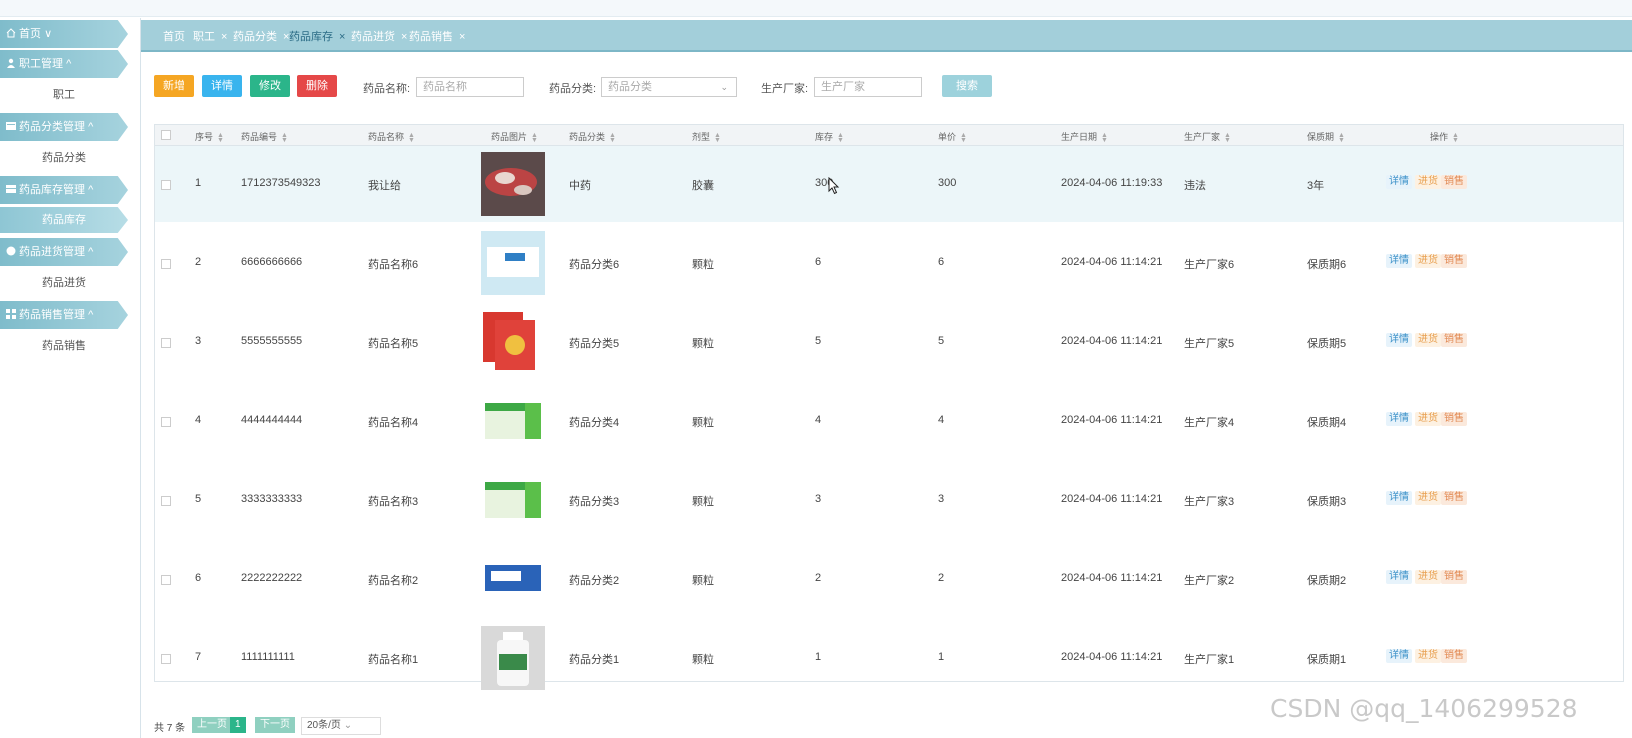 The height and width of the screenshot is (738, 1632). I want to click on sidebar-group-sales: 药品销售管理 ^, so click(64, 315).